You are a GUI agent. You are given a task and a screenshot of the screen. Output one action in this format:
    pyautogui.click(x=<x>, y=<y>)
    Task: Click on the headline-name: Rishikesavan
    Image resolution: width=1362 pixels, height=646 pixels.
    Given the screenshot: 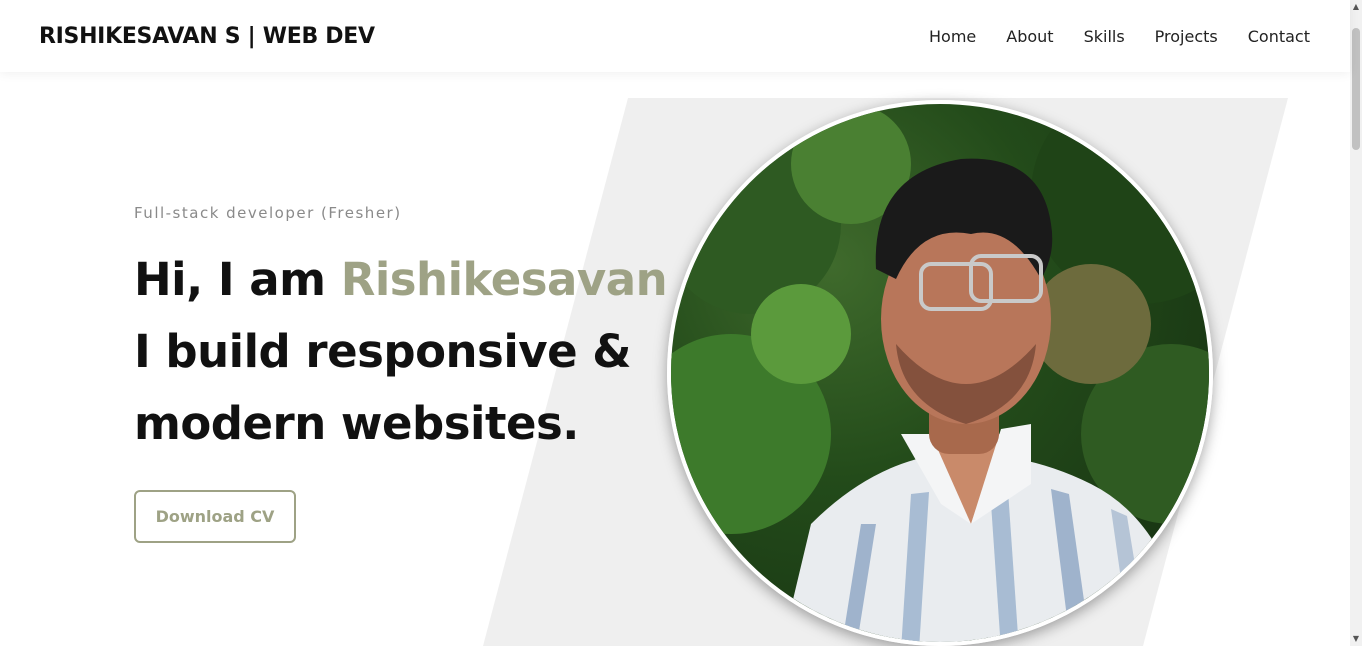 What is the action you would take?
    pyautogui.click(x=504, y=279)
    